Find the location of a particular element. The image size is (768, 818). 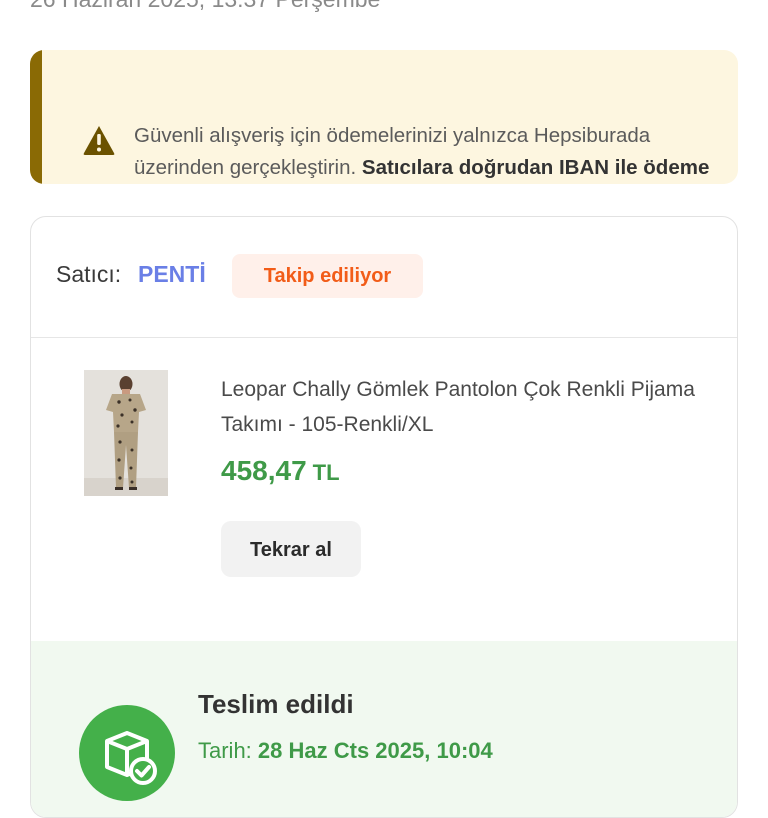

order-date: 26 Haziran 2025, 13:37 Perşembe is located at coordinates (205, 6).